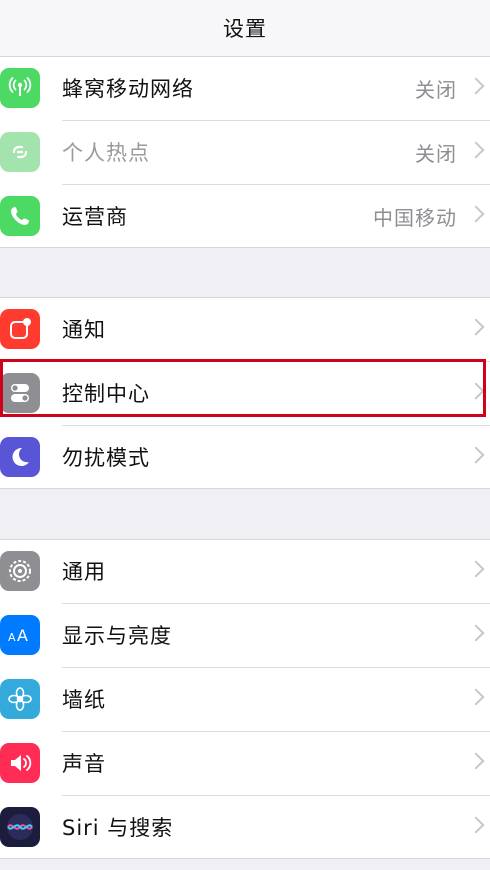 The height and width of the screenshot is (870, 490). What do you see at coordinates (20, 329) in the screenshot?
I see `notification-icon` at bounding box center [20, 329].